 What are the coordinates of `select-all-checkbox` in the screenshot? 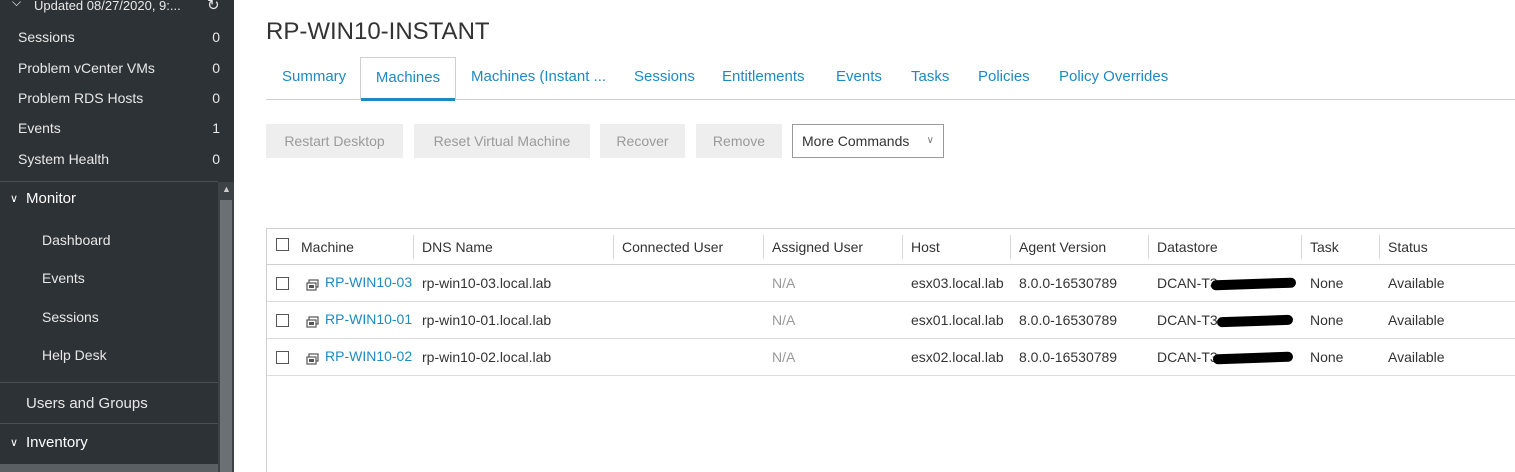 It's located at (282, 244).